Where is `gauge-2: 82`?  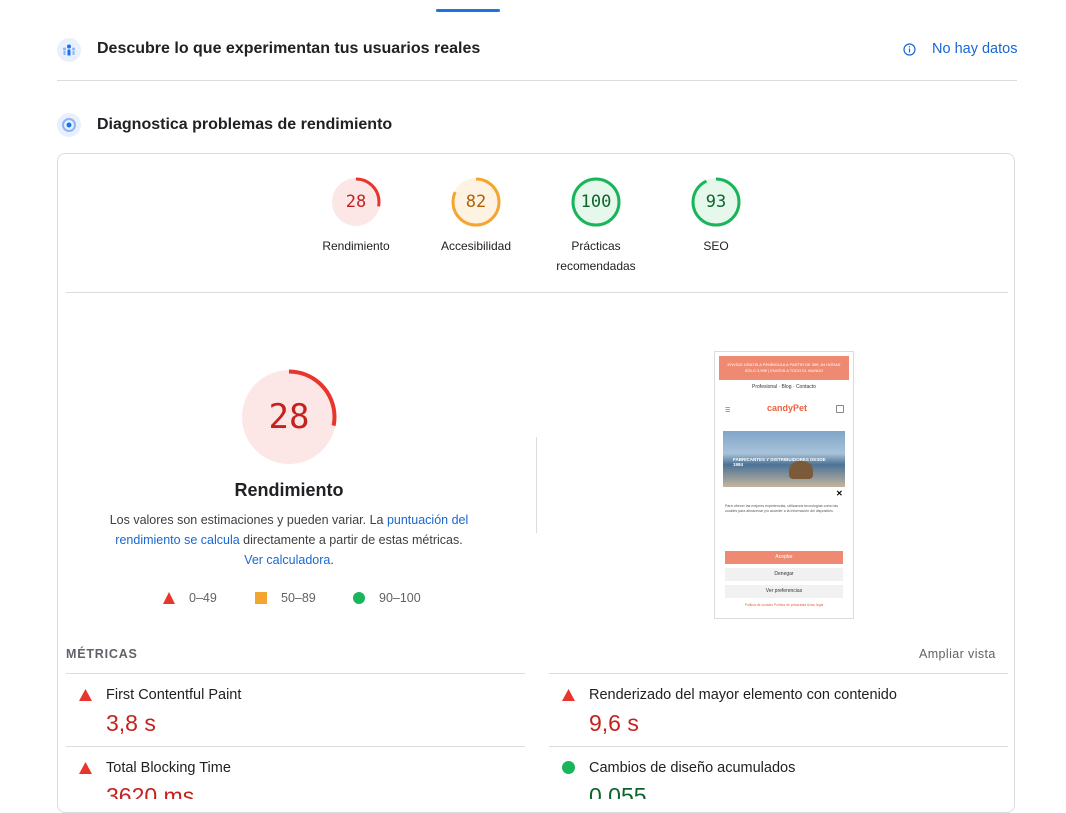 gauge-2: 82 is located at coordinates (476, 202).